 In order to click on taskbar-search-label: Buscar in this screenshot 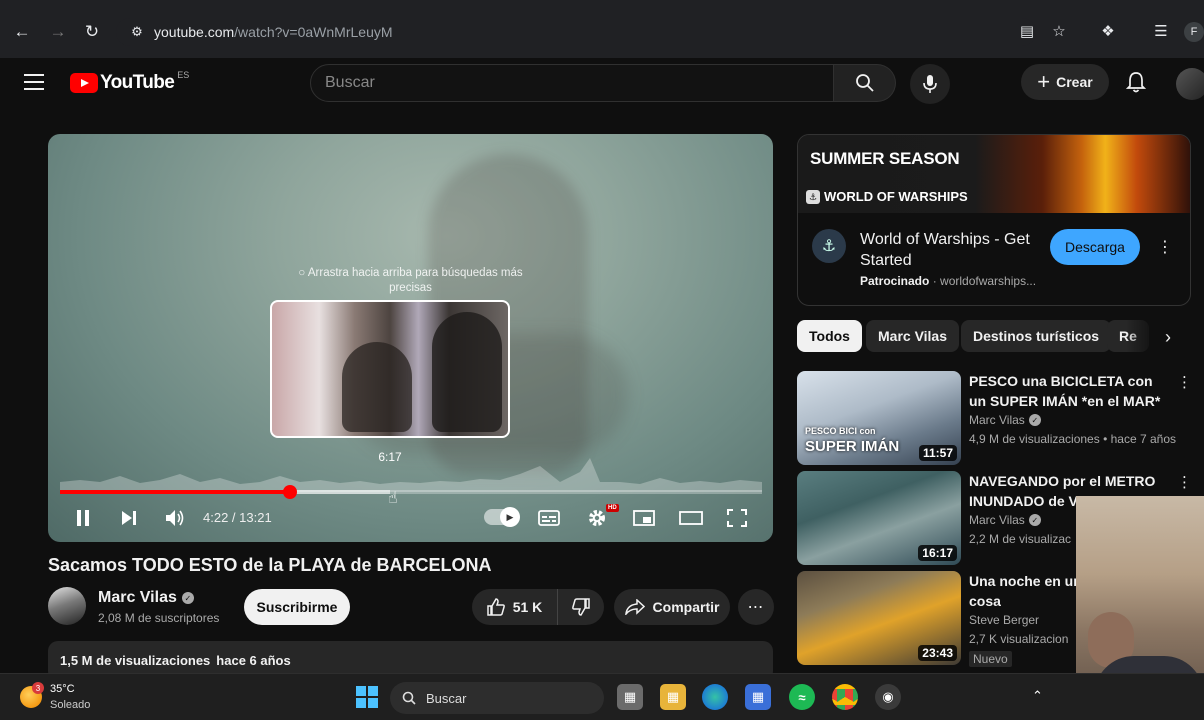, I will do `click(446, 698)`.